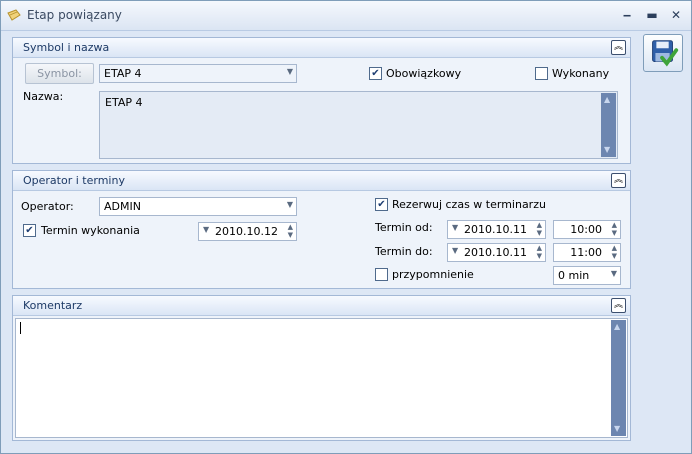 This screenshot has height=454, width=692. What do you see at coordinates (346, 16) in the screenshot?
I see `title-bar: Etap powiązany ‒ ▬ ✕` at bounding box center [346, 16].